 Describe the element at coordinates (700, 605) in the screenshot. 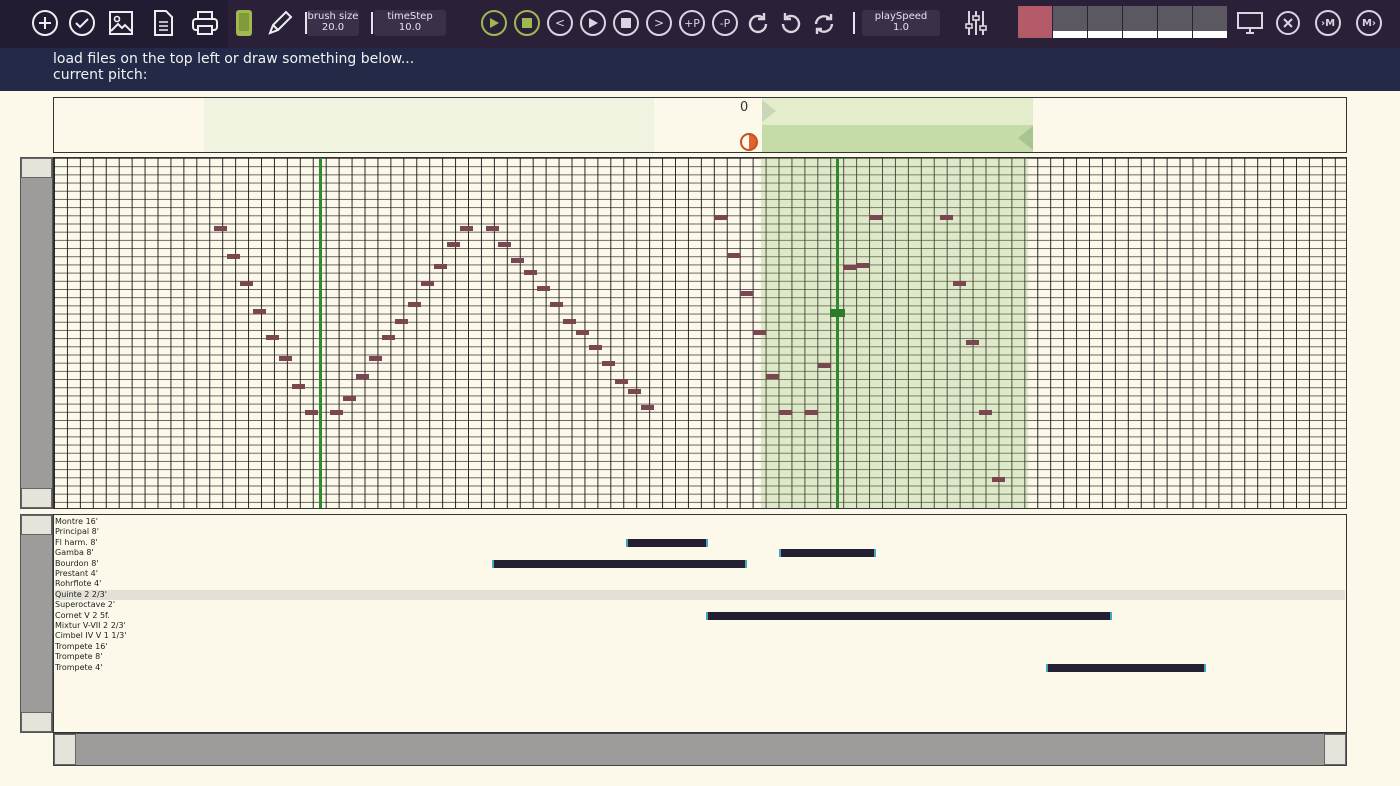

I see `register-row: Superoctave 2'` at that location.